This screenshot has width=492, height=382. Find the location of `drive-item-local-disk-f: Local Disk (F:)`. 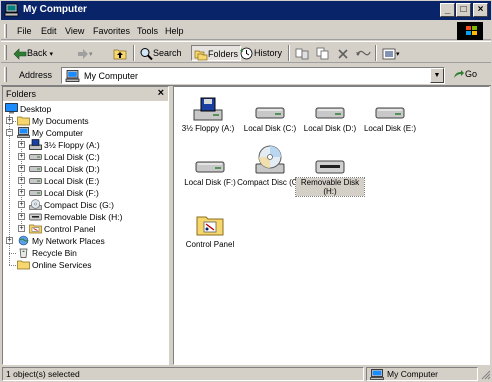

drive-item-local-disk-f: Local Disk (F:) is located at coordinates (210, 166).